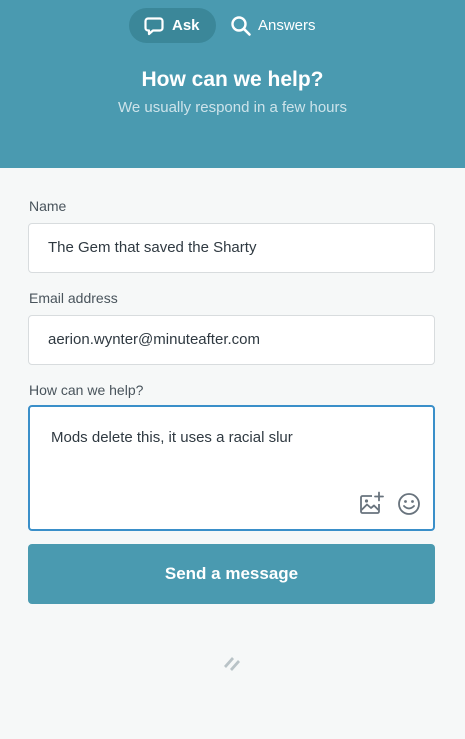  I want to click on send-message-button: Send a message, so click(231, 574).